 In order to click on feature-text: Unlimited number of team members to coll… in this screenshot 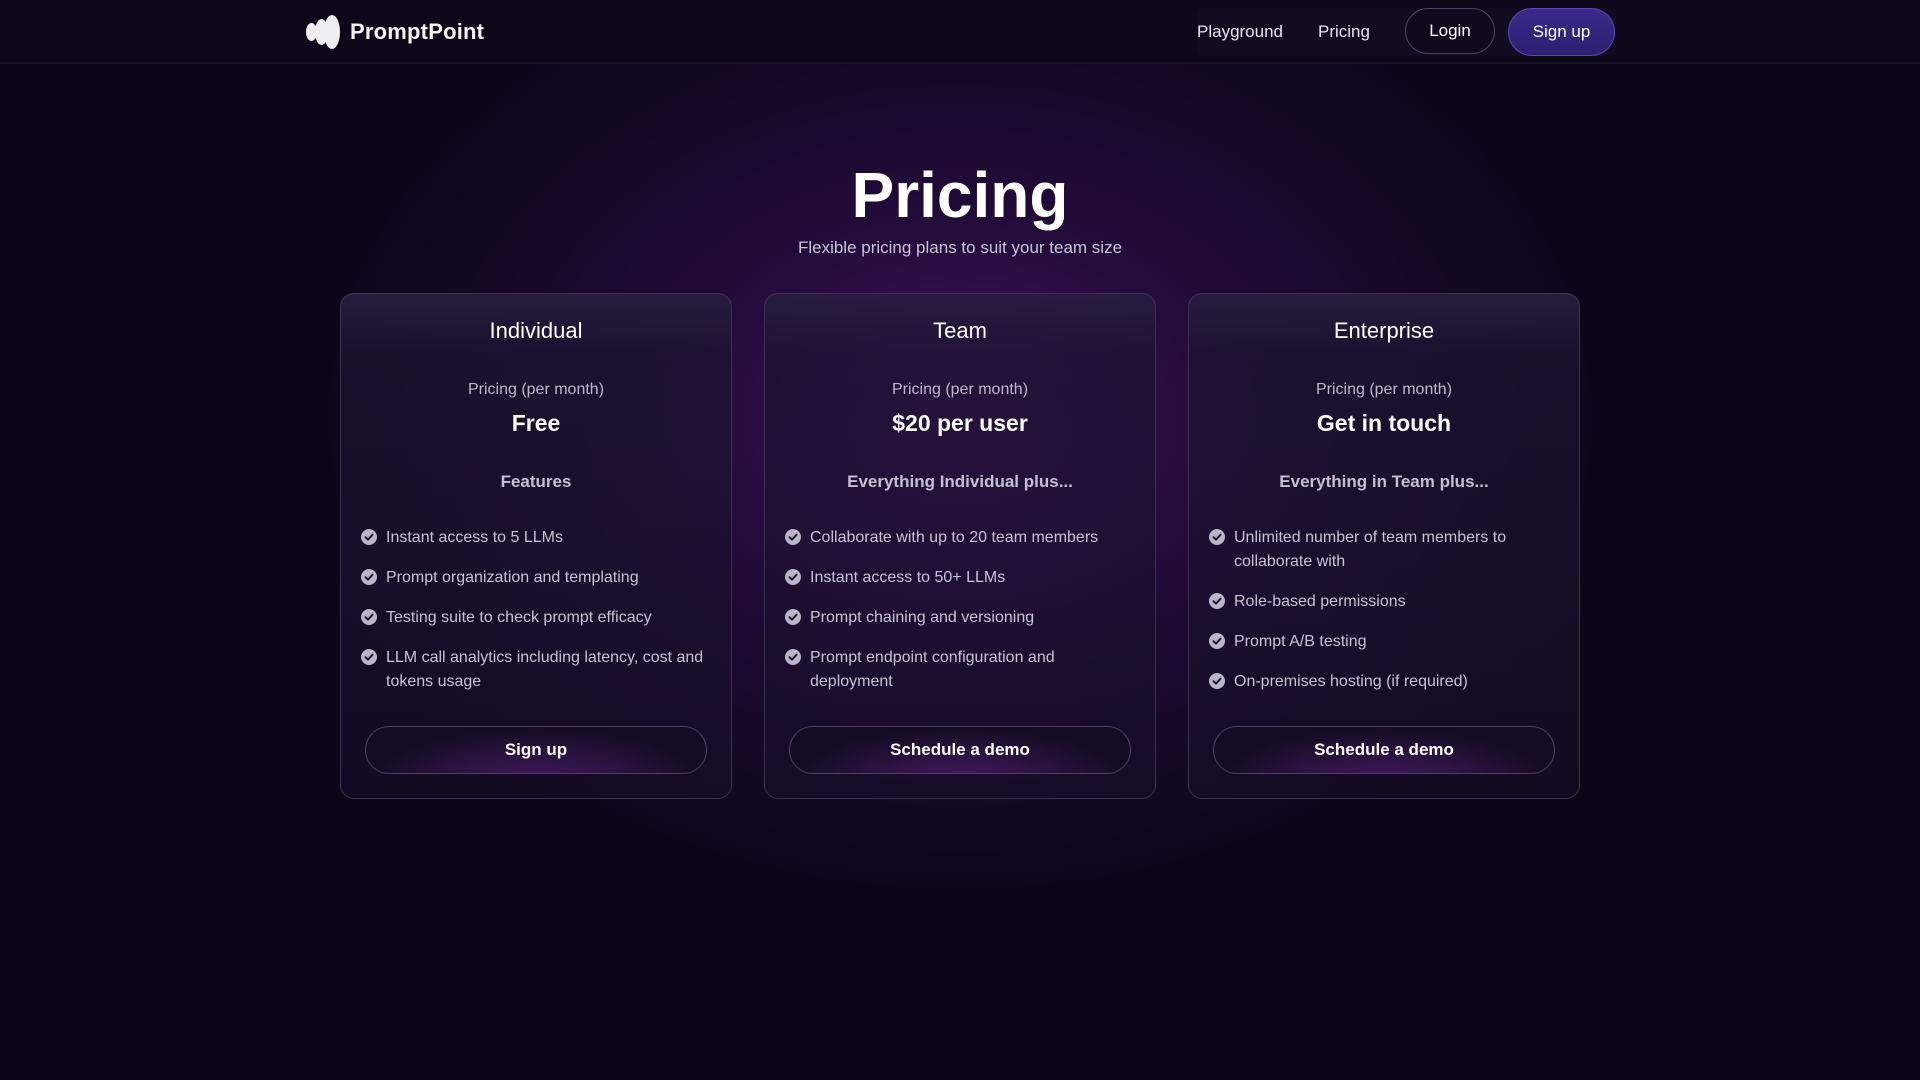, I will do `click(1370, 549)`.